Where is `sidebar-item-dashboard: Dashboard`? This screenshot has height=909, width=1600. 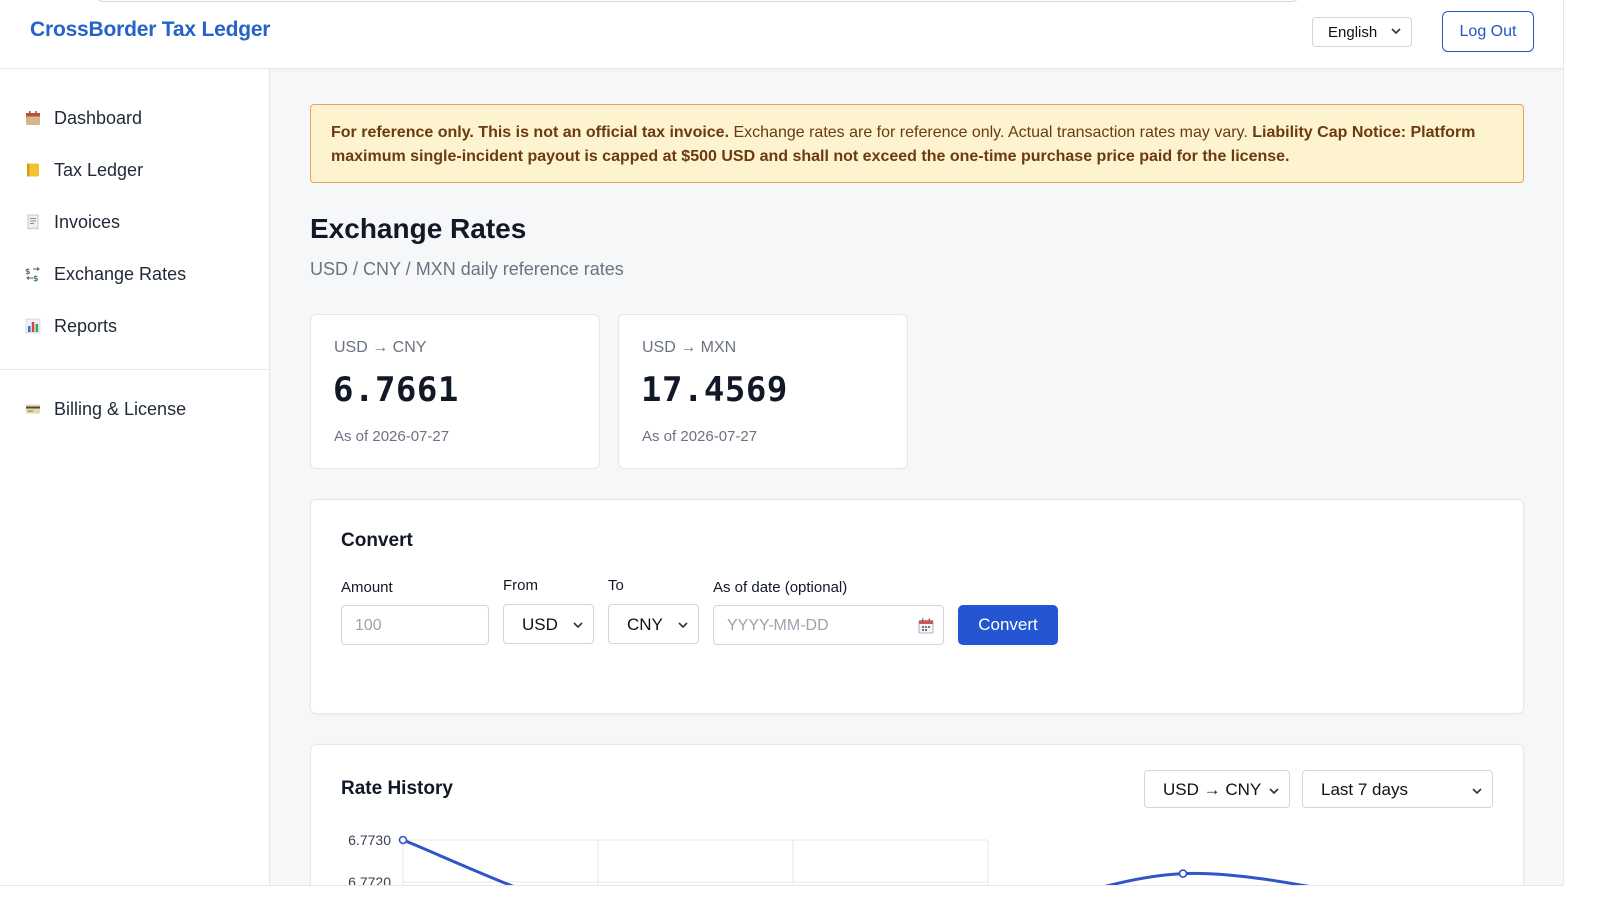 sidebar-item-dashboard: Dashboard is located at coordinates (134, 119).